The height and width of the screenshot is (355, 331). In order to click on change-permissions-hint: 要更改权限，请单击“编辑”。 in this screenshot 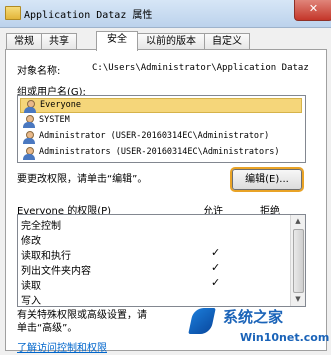, I will do `click(82, 179)`.